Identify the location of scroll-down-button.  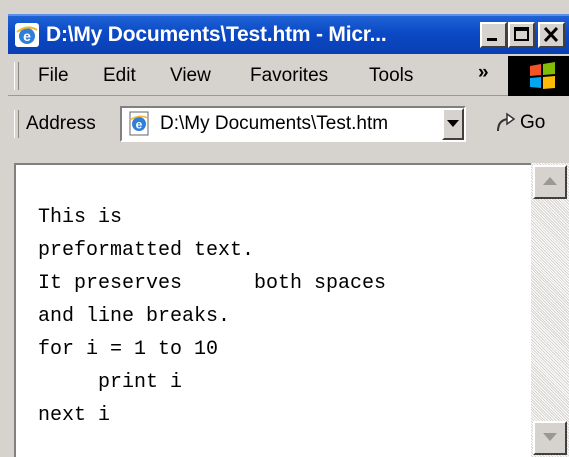
(550, 438).